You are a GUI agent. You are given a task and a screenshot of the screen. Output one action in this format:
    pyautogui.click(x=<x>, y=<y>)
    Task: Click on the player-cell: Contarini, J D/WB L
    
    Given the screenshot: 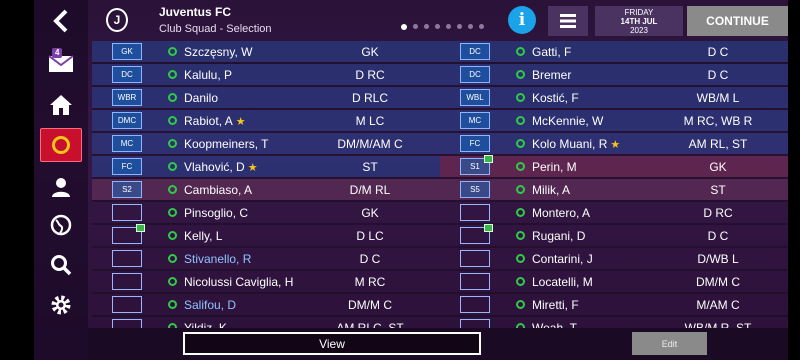 What is the action you would take?
    pyautogui.click(x=614, y=258)
    